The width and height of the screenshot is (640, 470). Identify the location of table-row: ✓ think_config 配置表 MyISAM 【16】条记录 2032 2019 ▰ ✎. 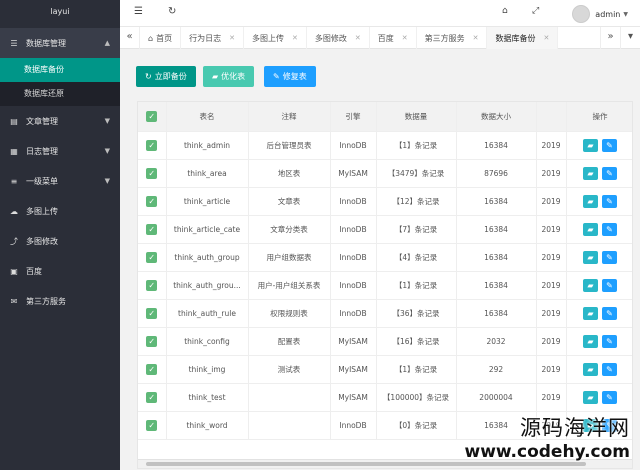
(385, 341).